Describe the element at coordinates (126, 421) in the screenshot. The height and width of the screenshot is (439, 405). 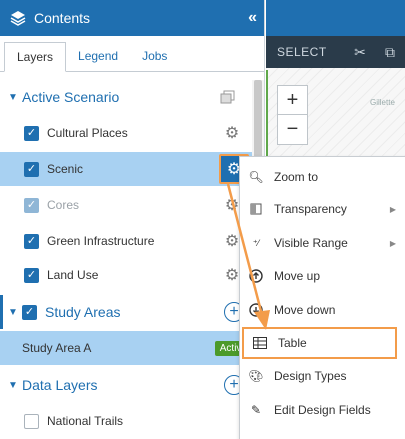
I see `layer-row: National Trails` at that location.